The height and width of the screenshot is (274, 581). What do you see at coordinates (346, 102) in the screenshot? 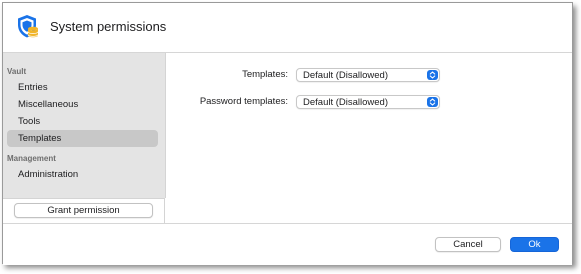
I see `password-templates-select-value: Default (Disallowed)` at bounding box center [346, 102].